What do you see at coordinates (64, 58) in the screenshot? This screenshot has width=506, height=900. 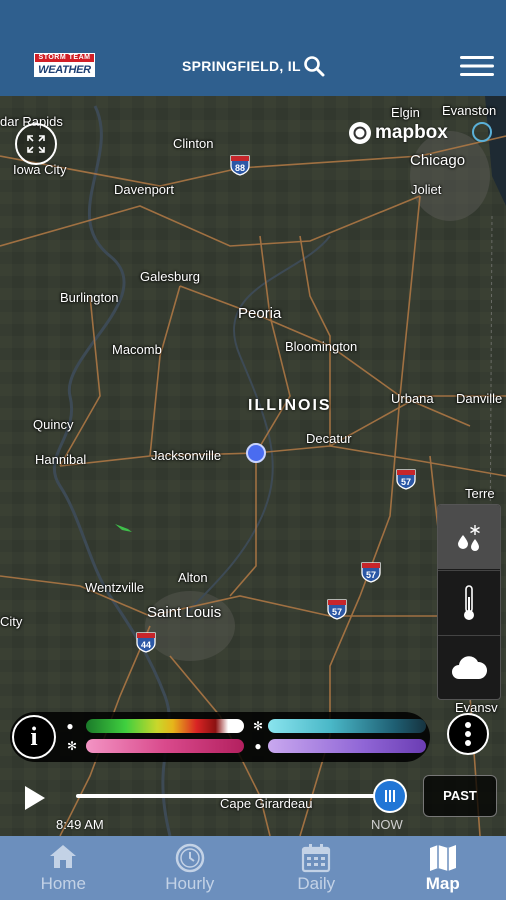 I see `logo-top-text: STORM TEAM` at bounding box center [64, 58].